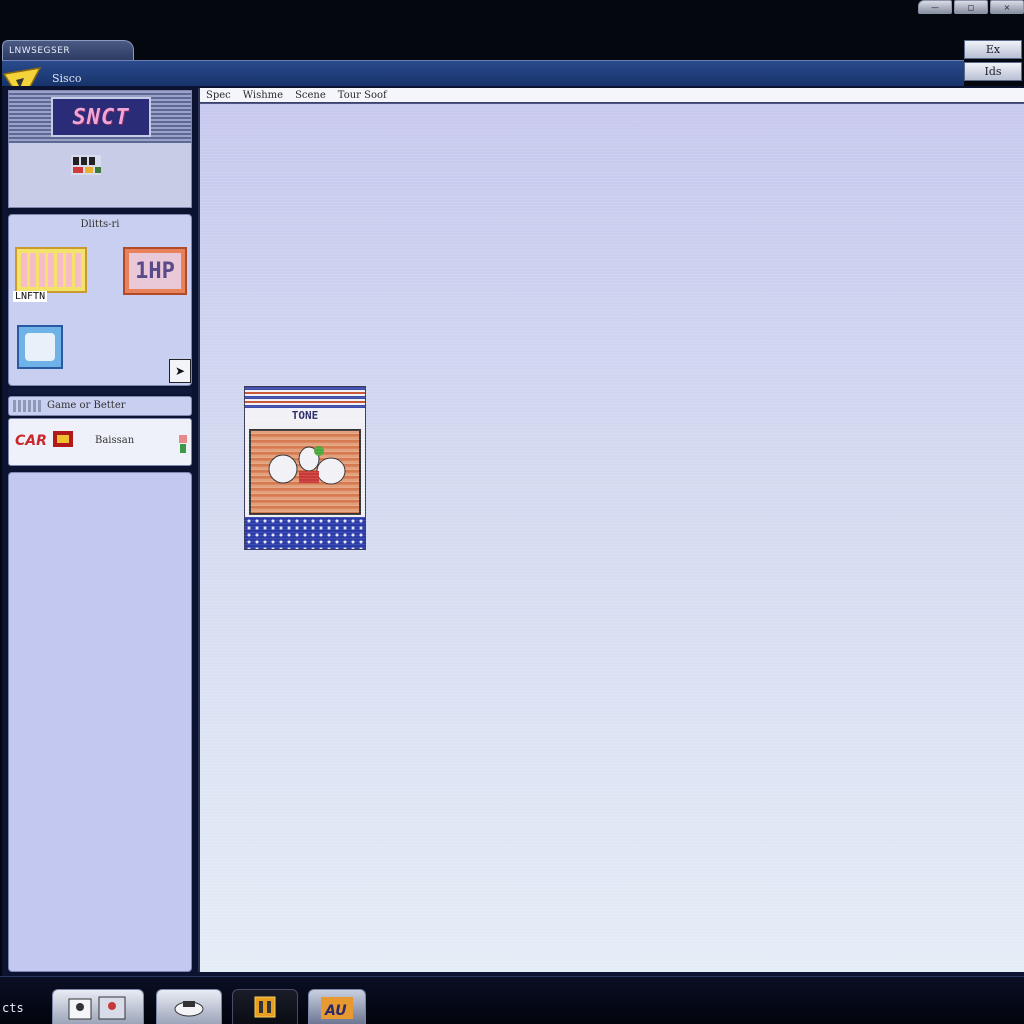 The height and width of the screenshot is (1024, 1024). I want to click on svg-text: AU, so click(335, 1011).